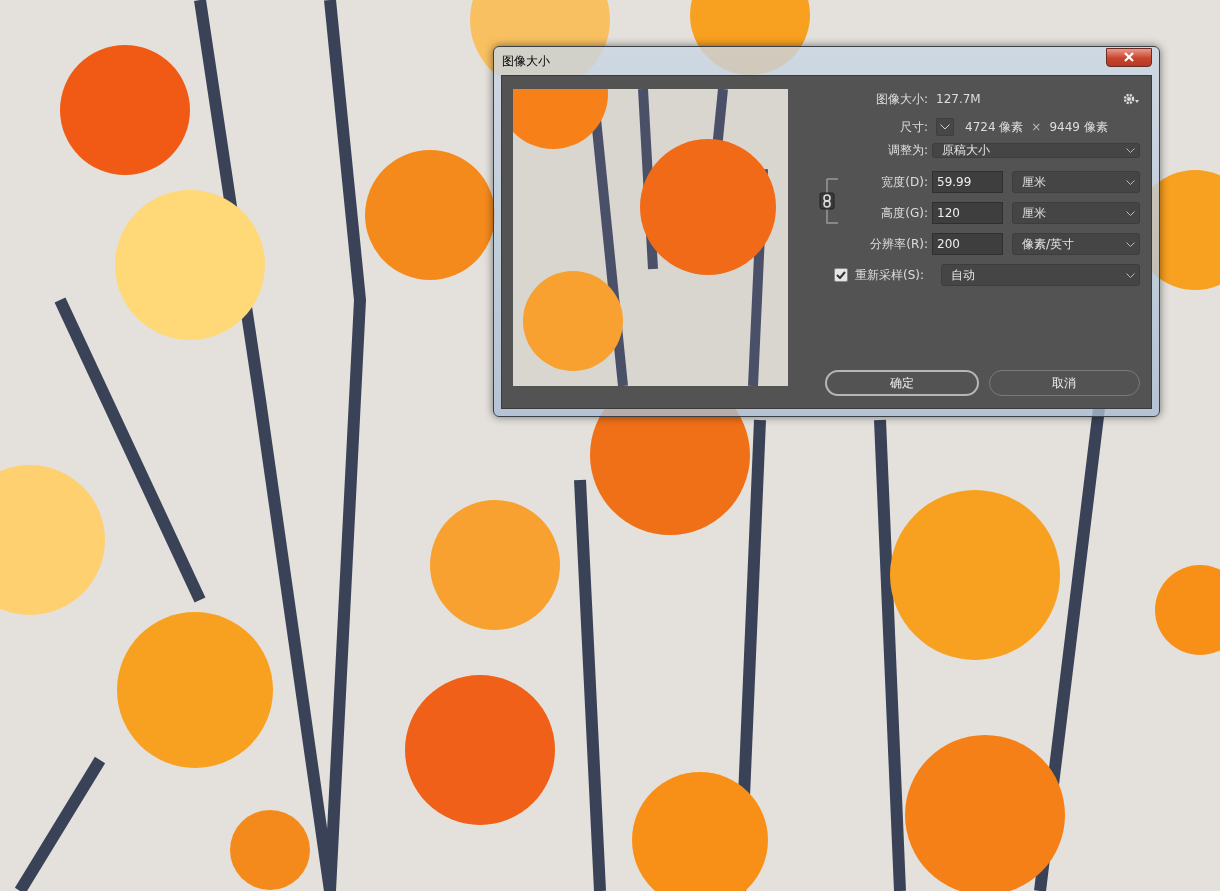 Image resolution: width=1220 pixels, height=891 pixels. What do you see at coordinates (1040, 275) in the screenshot?
I see `resample-dropdown: 自动` at bounding box center [1040, 275].